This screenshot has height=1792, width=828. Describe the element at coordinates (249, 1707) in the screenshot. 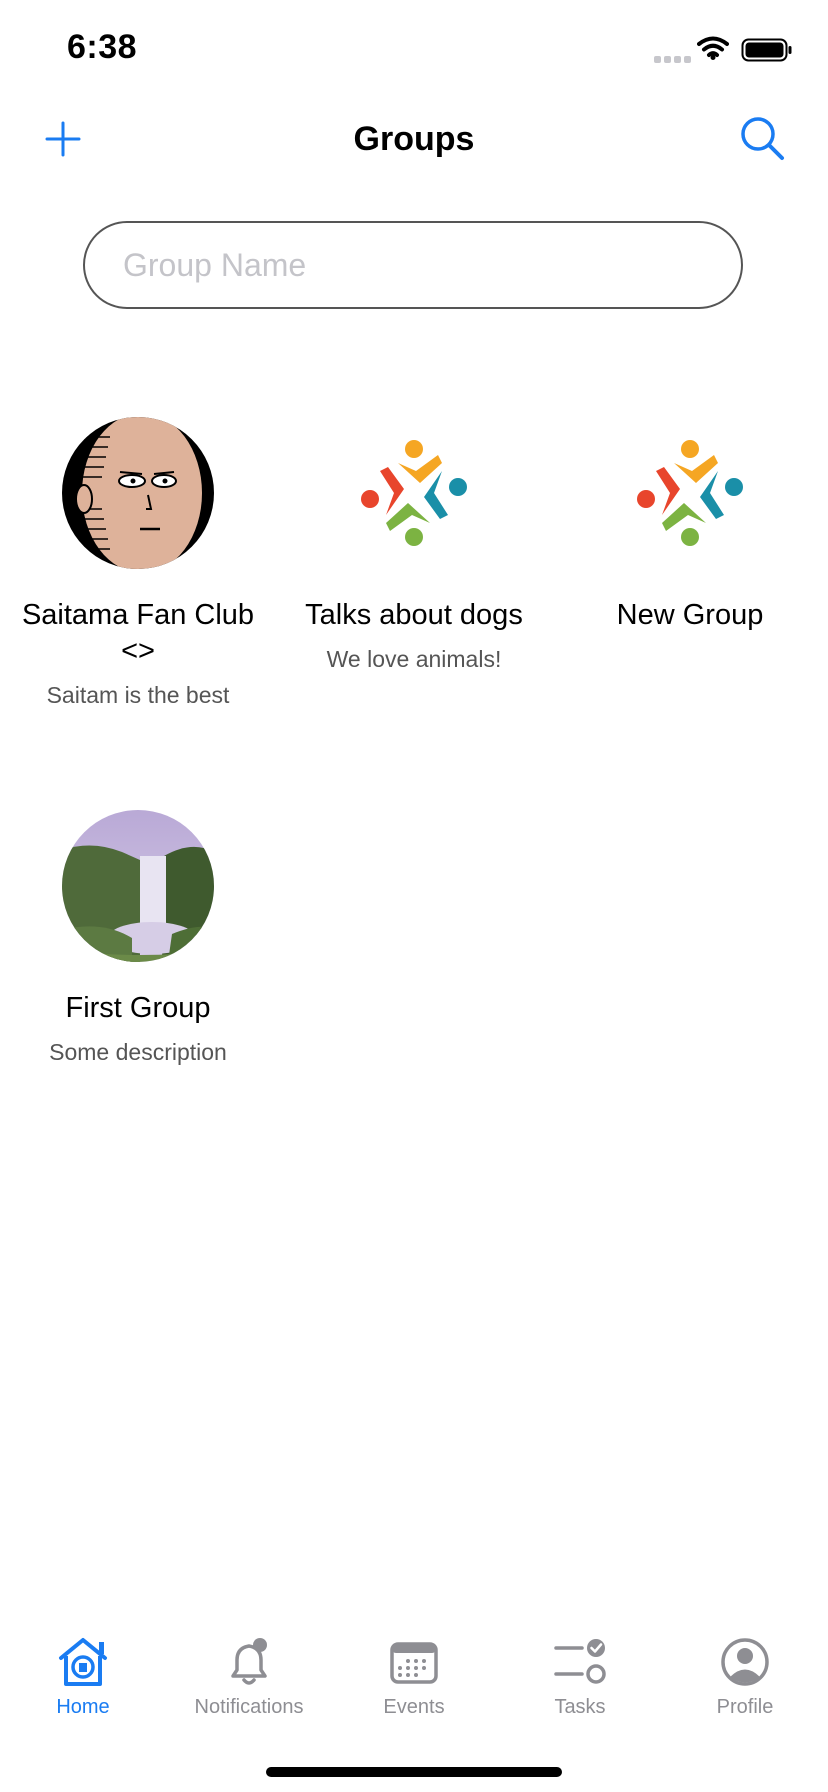

I see `tab-label: Notifications` at that location.